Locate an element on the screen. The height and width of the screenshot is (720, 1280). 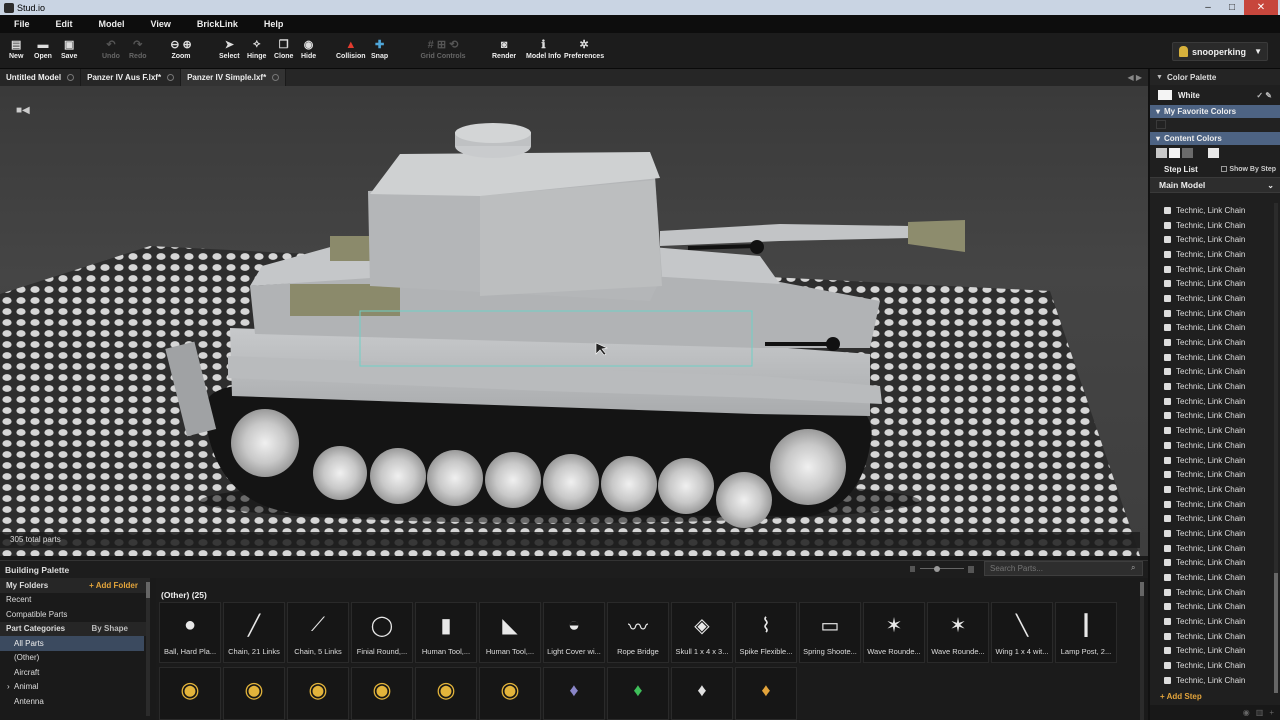
search-icon: ⌕ is located at coordinates (1133, 568).